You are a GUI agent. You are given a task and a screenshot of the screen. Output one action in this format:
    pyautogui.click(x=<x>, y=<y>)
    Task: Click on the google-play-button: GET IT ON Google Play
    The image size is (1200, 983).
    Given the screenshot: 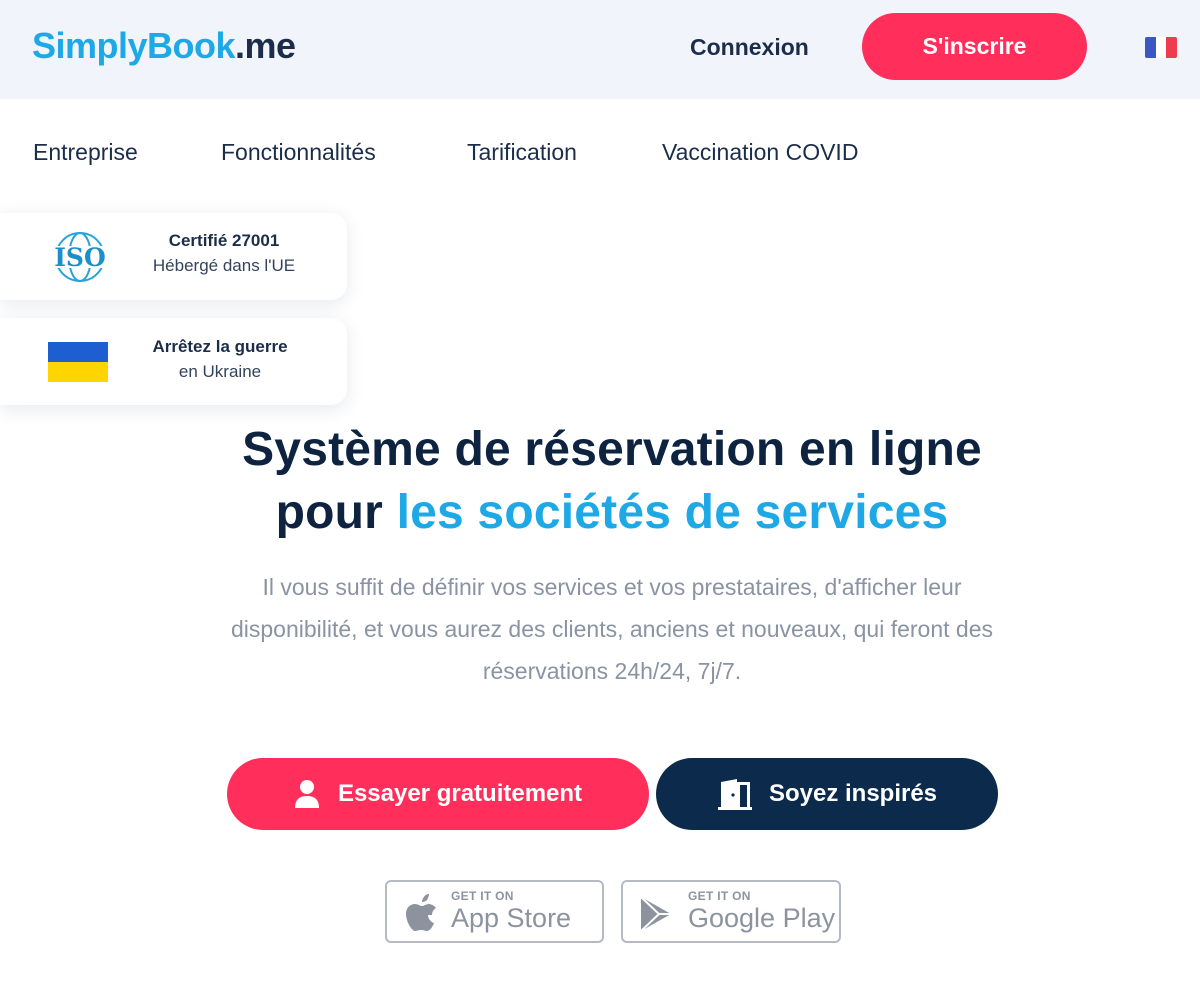 What is the action you would take?
    pyautogui.click(x=731, y=911)
    